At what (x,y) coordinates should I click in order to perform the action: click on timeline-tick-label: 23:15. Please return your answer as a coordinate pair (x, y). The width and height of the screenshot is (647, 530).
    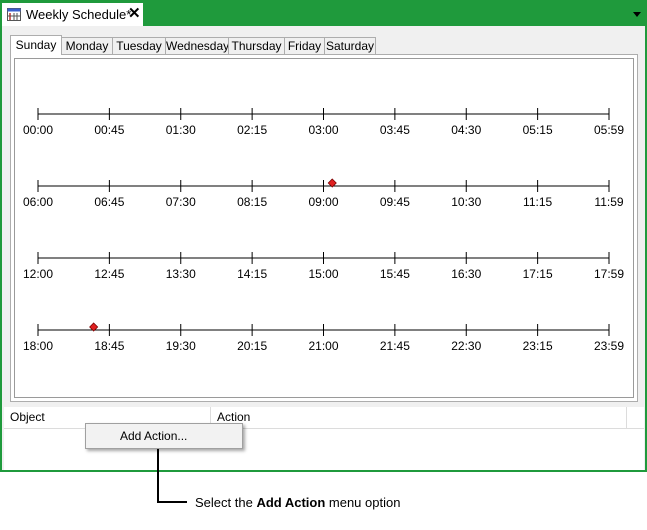
    Looking at the image, I should click on (538, 346).